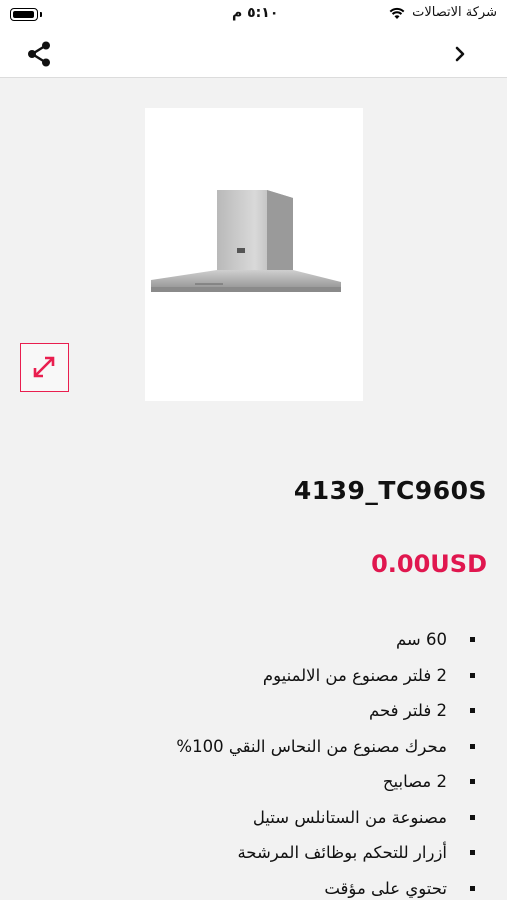 The width and height of the screenshot is (507, 900). What do you see at coordinates (246, 241) in the screenshot?
I see `range-hood-image` at bounding box center [246, 241].